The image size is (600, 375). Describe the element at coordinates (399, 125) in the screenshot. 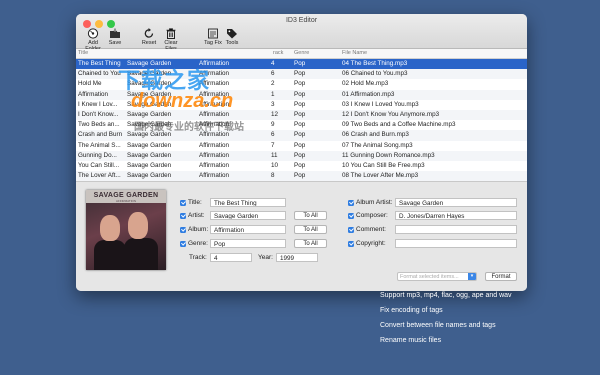

I see `cell-file-name: 09 Two Beds and a Coffee Machine.mp3` at that location.